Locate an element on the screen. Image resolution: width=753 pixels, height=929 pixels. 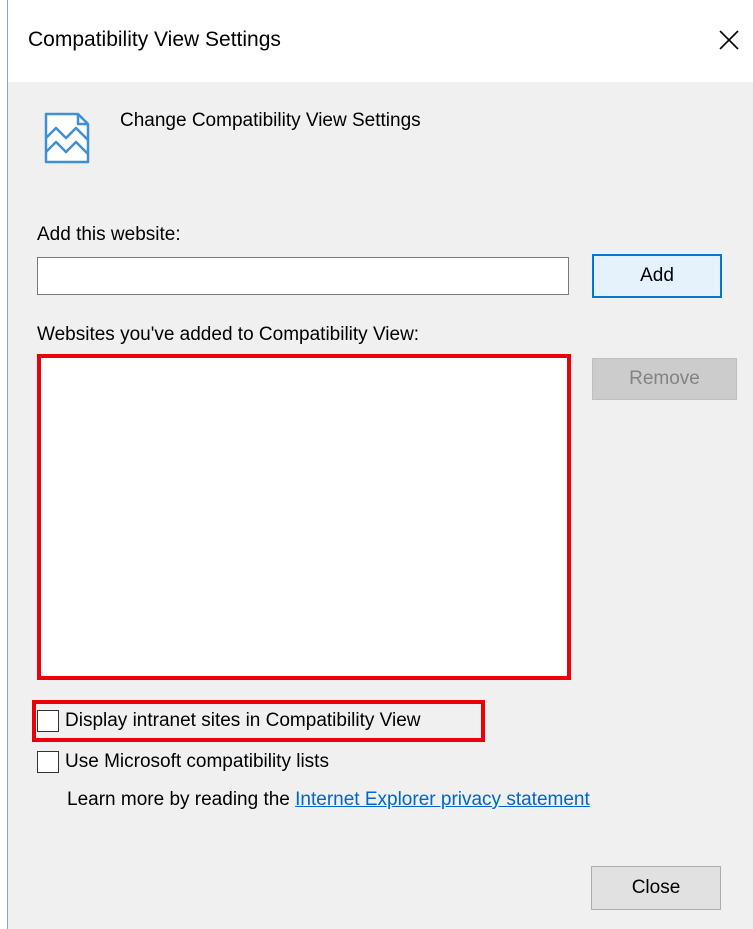
privacy-statement-link: Internet Explorer privacy statement is located at coordinates (442, 799).